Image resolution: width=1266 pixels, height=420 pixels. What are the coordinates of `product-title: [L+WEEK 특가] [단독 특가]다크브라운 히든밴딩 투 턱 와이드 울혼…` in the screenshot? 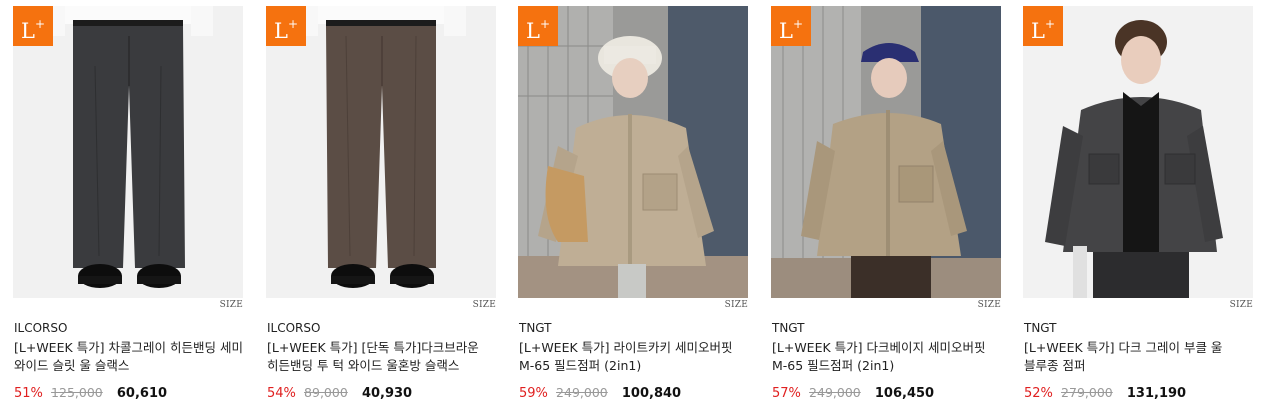 It's located at (383, 357).